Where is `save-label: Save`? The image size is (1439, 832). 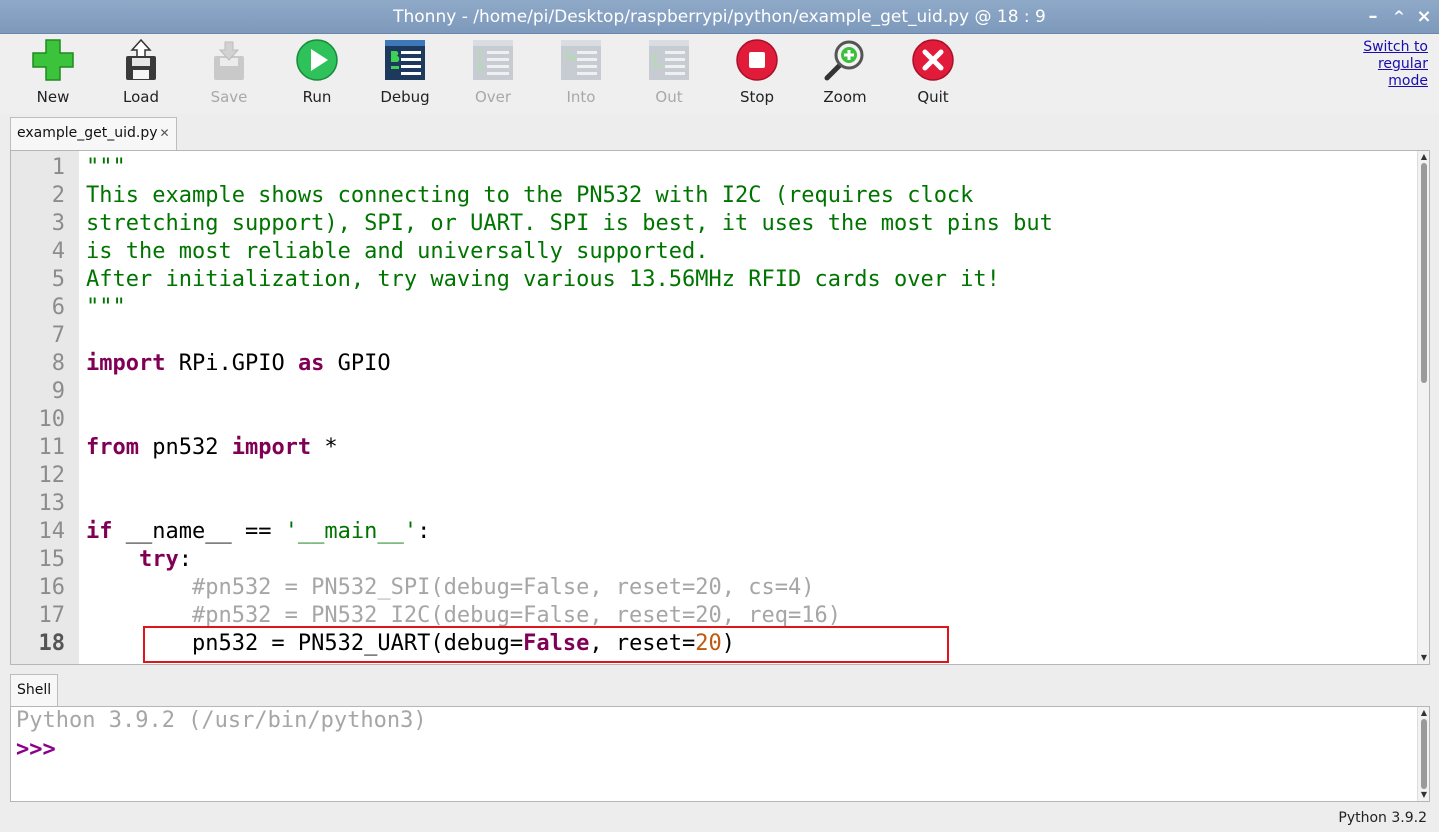
save-label: Save is located at coordinates (229, 97).